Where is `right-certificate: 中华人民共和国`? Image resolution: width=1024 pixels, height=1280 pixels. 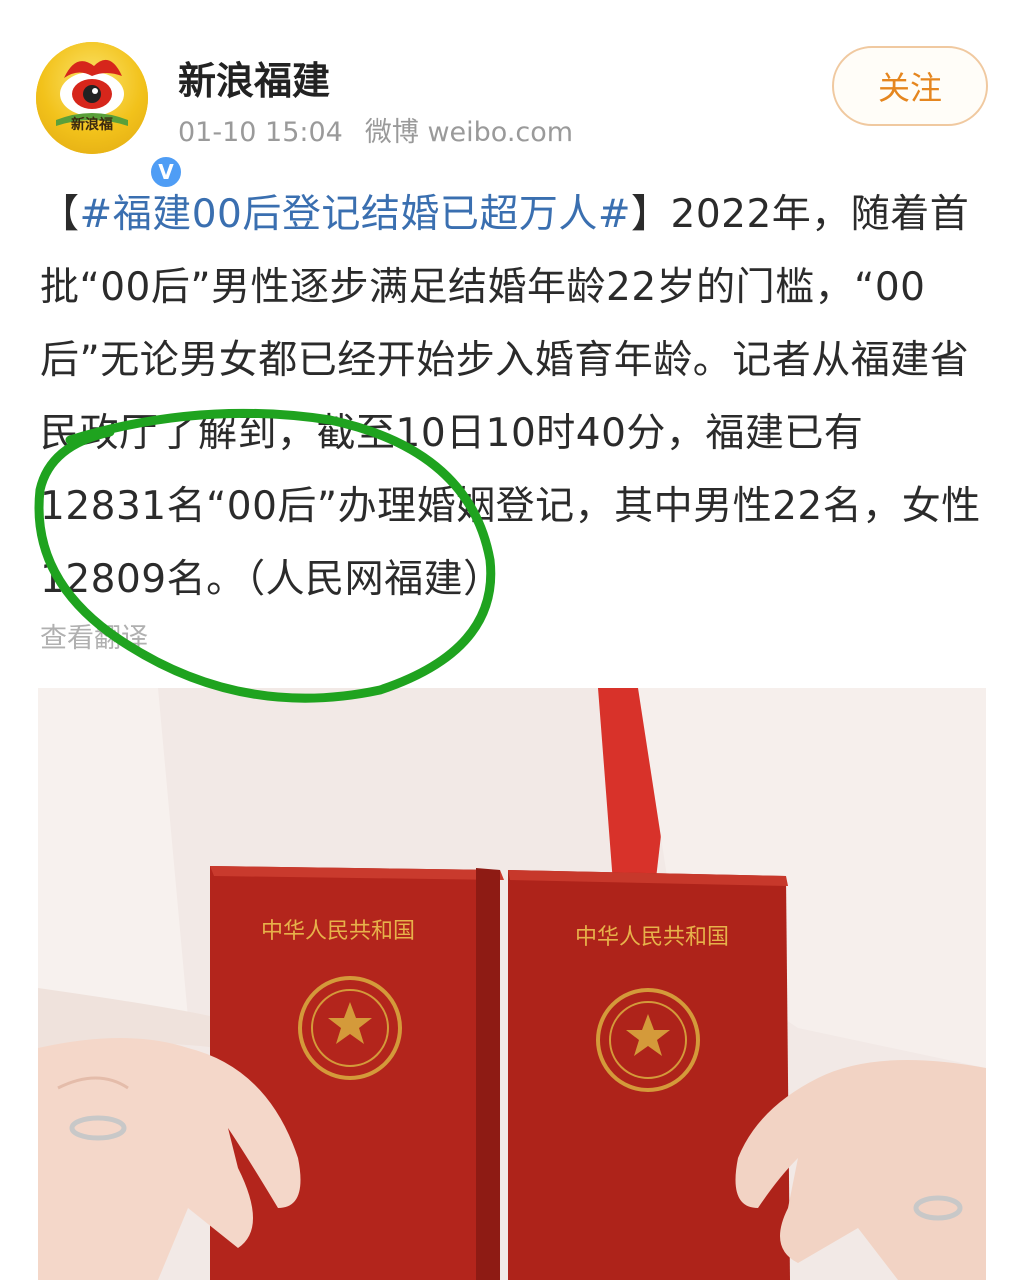 right-certificate: 中华人民共和国 is located at coordinates (649, 1075).